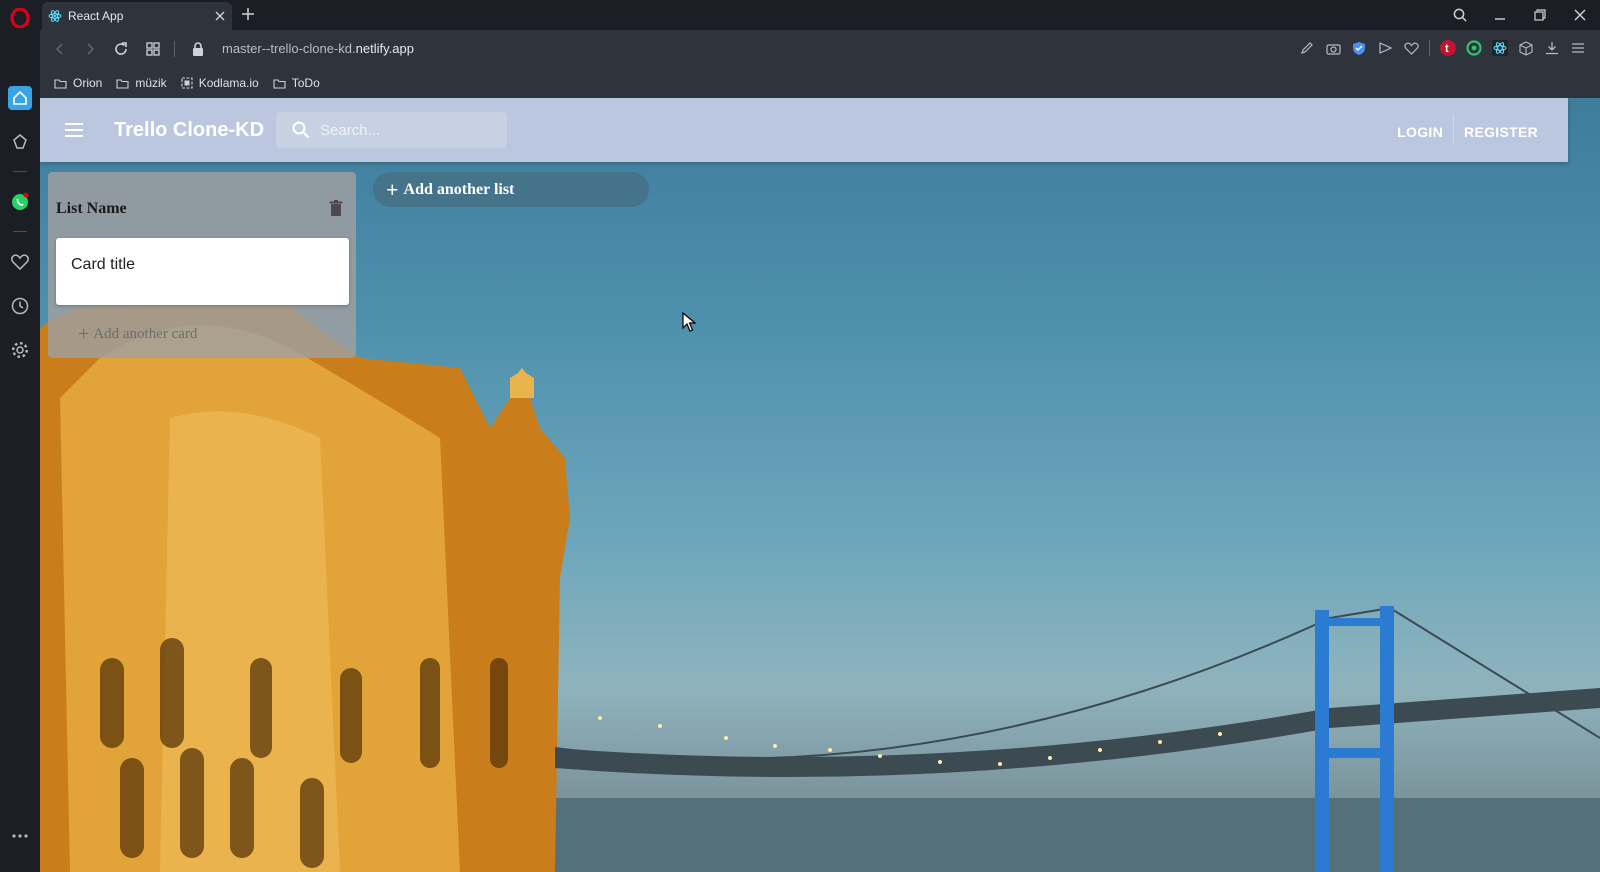 This screenshot has height=872, width=1600. Describe the element at coordinates (820, 49) in the screenshot. I see `address-bar: master--trello-clone-kd.netlify.app t` at that location.